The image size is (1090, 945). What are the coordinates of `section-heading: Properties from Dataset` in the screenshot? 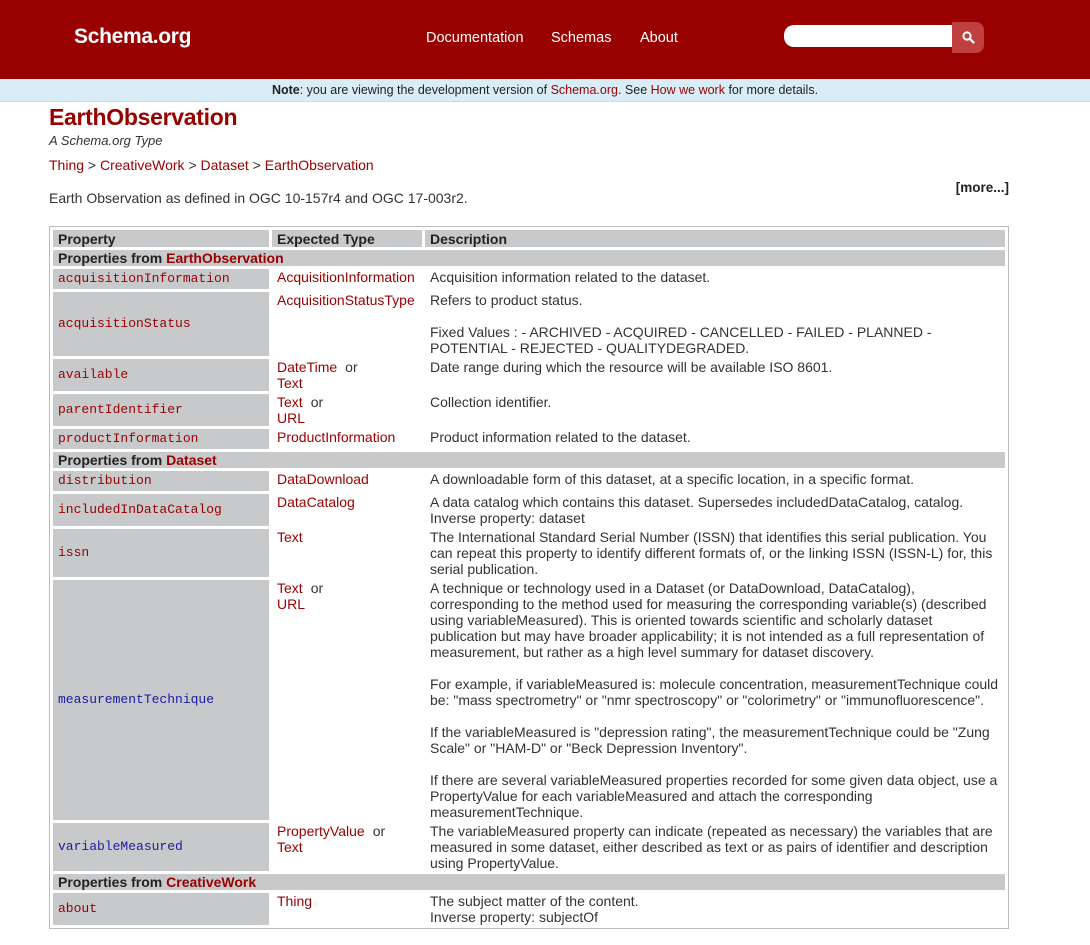 It's located at (529, 460).